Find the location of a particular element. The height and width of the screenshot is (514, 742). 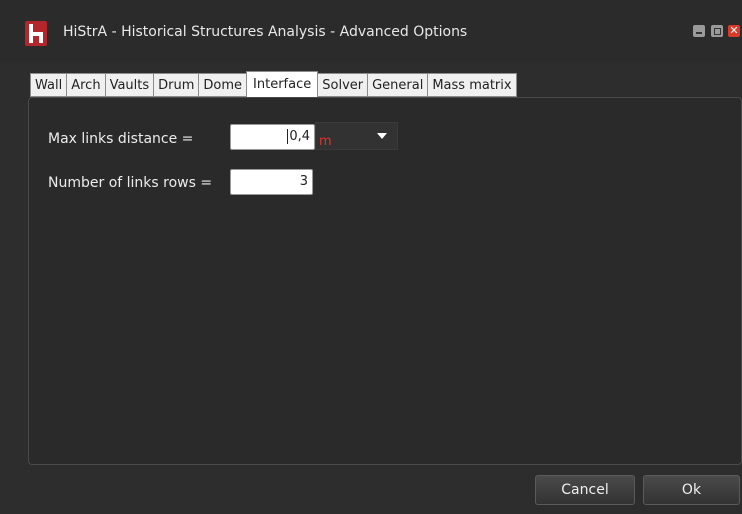

tab-mass-matrix: Mass matrix is located at coordinates (472, 85).